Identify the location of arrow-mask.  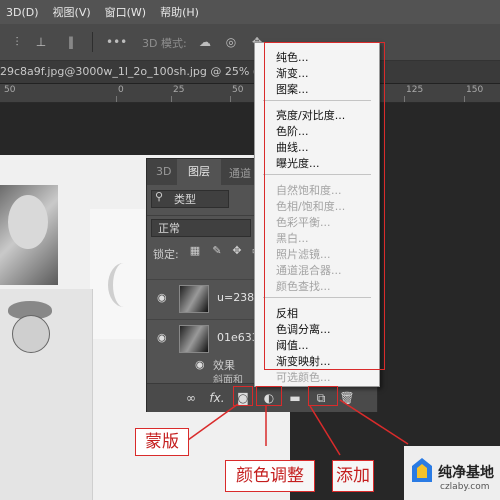
(213, 422).